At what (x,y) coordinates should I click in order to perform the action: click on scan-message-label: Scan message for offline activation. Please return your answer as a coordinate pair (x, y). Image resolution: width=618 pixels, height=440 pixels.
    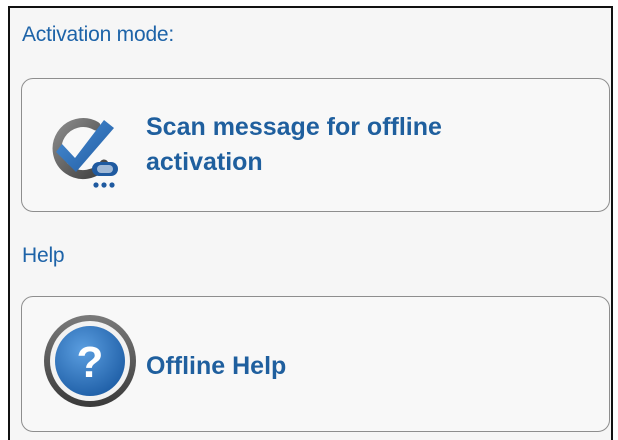
    Looking at the image, I should click on (294, 144).